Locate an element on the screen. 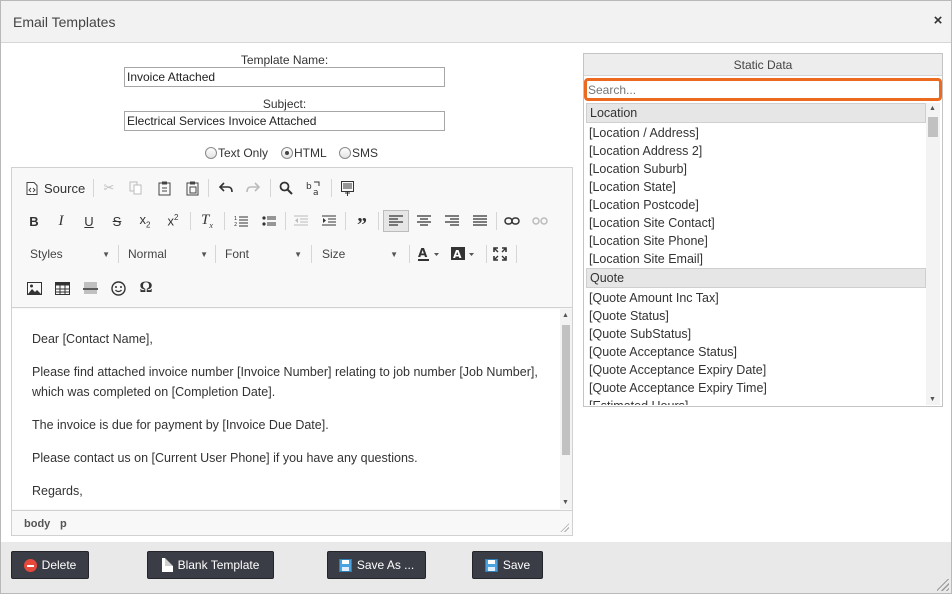 The image size is (952, 594). maximize-button is located at coordinates (500, 254).